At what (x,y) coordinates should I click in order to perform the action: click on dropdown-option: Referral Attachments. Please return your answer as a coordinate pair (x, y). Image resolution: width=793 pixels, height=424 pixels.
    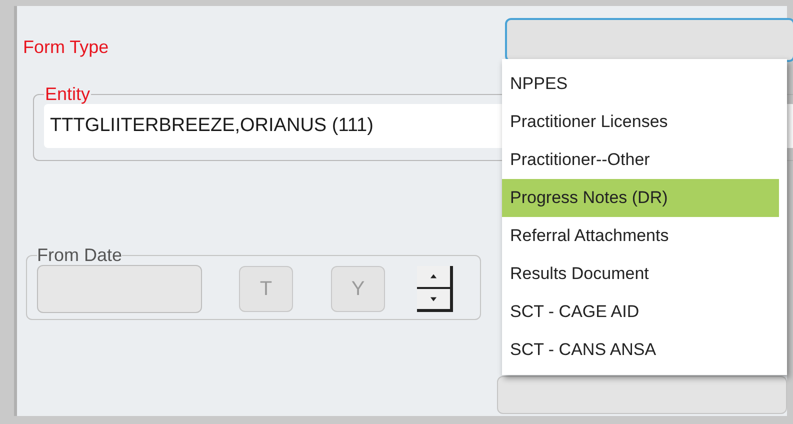
    Looking at the image, I should click on (640, 236).